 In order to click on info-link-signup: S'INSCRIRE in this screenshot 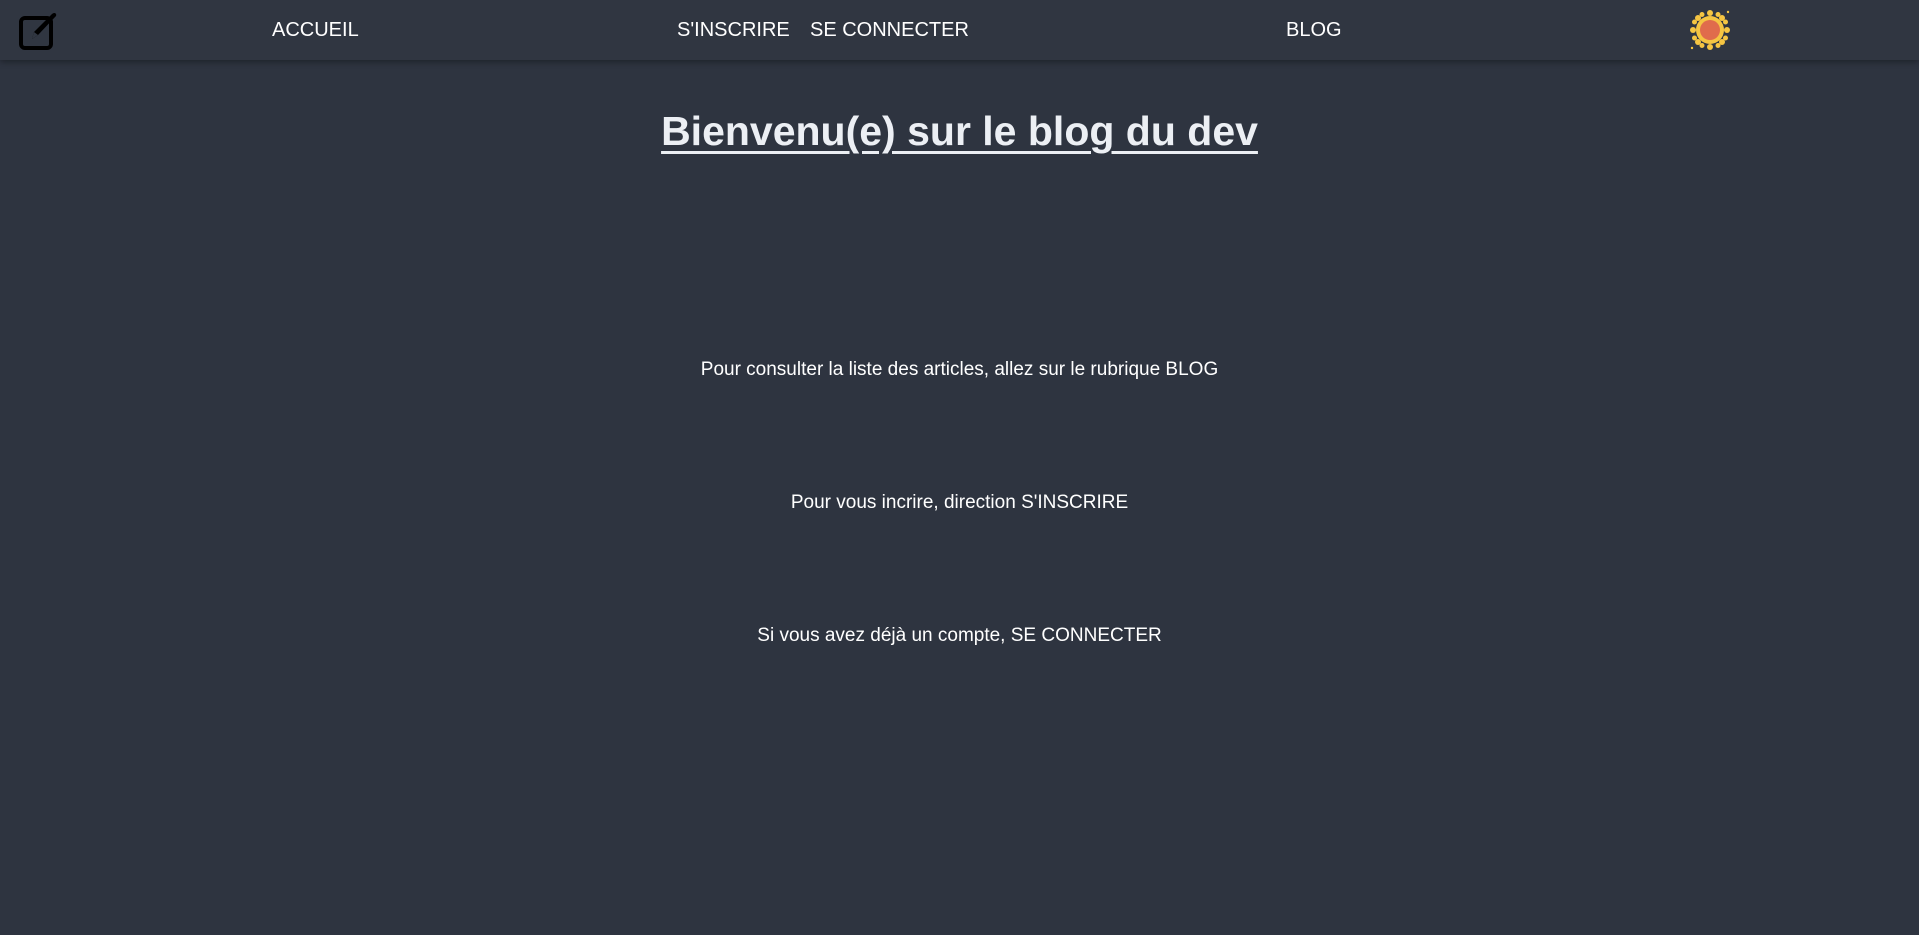, I will do `click(1074, 502)`.